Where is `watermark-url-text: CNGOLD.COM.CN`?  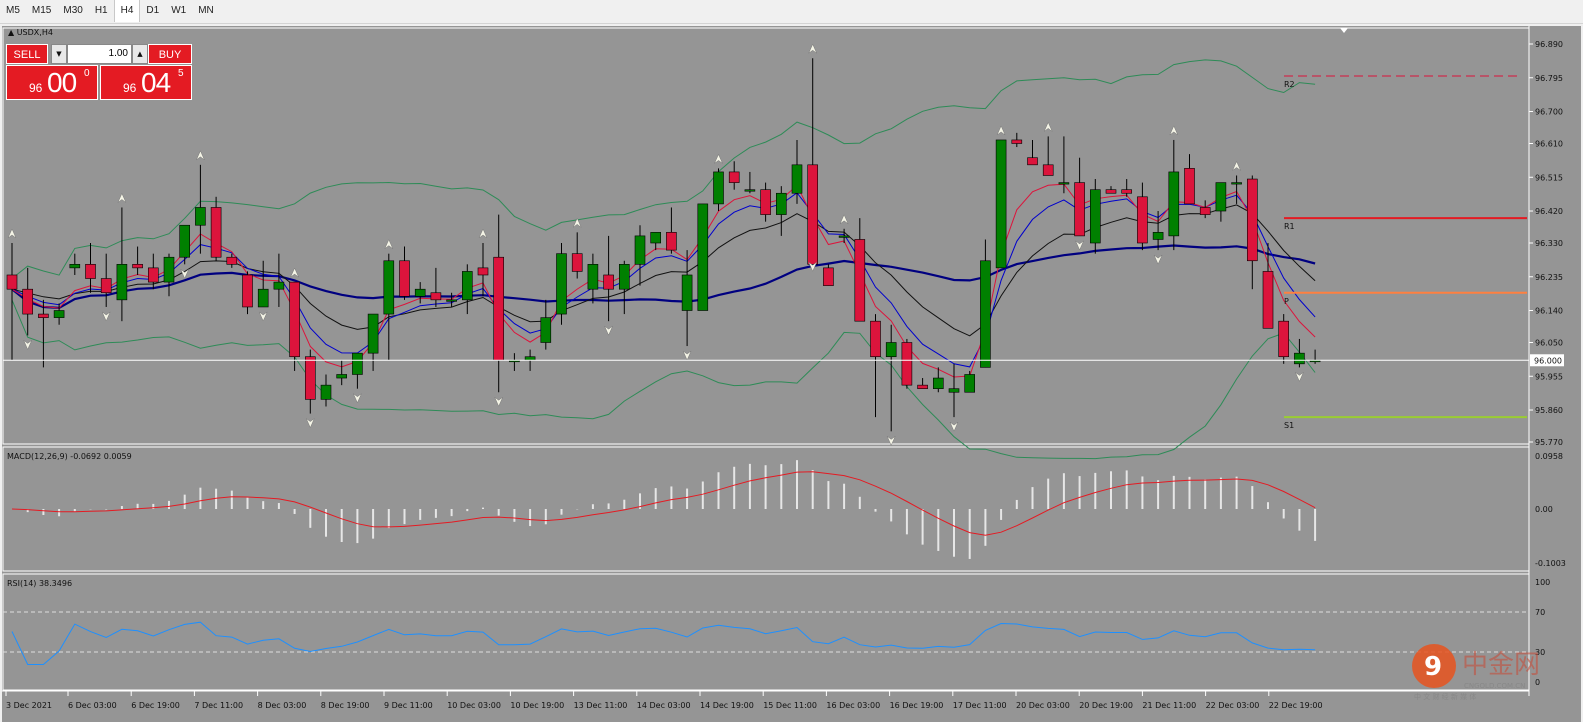
watermark-url-text: CNGOLD.COM.CN is located at coordinates (1494, 686).